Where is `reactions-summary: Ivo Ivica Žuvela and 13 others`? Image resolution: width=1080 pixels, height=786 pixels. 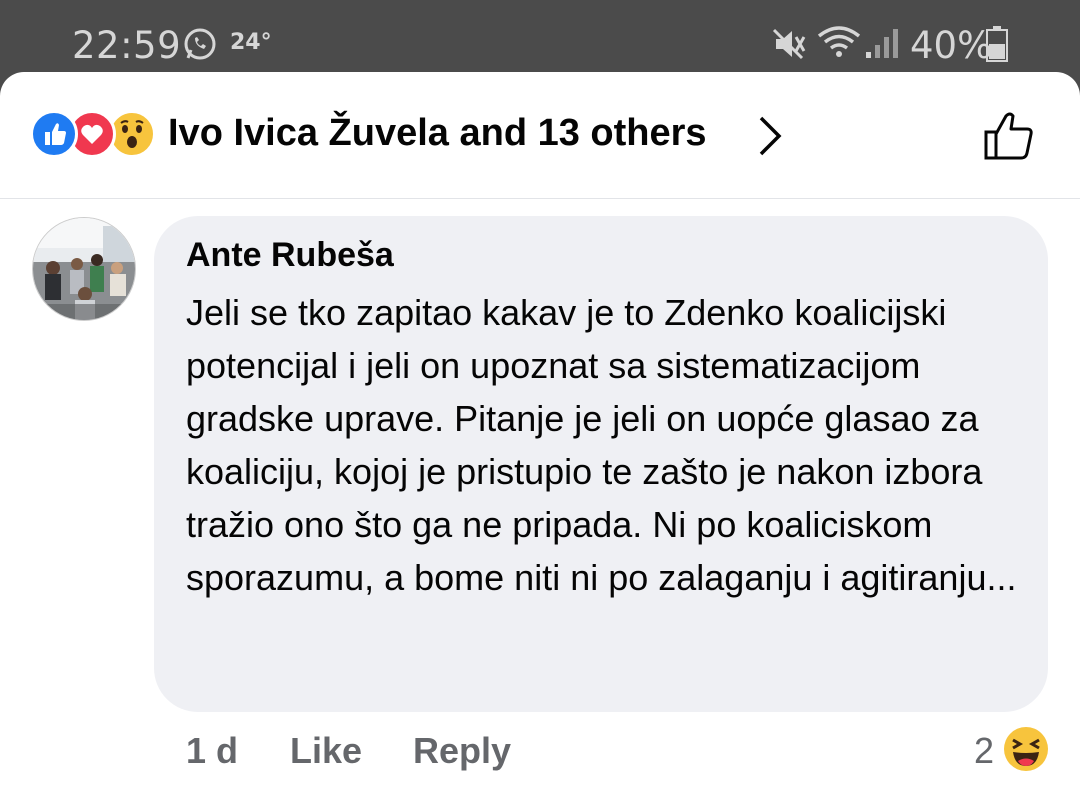
reactions-summary: Ivo Ivica Žuvela and 13 others is located at coordinates (437, 133).